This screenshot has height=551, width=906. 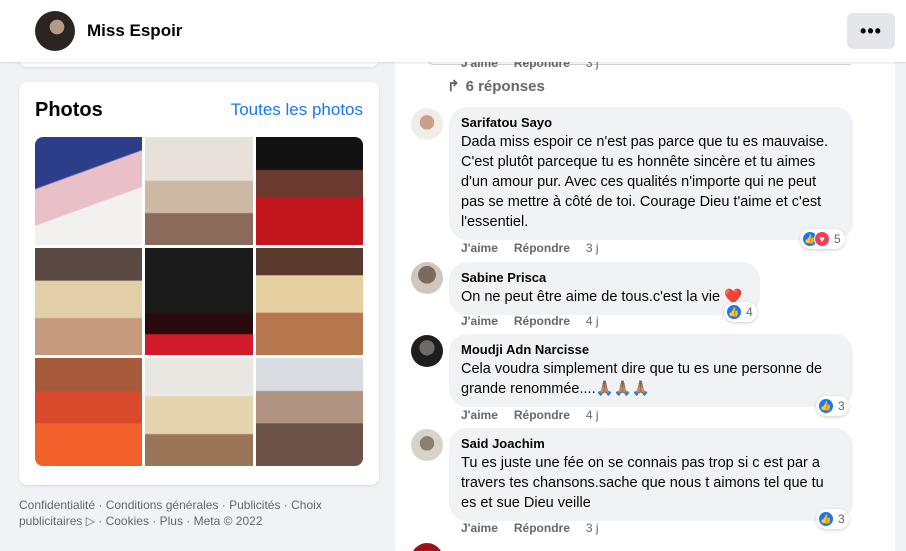 I want to click on comment-author: Sabine Prisca, so click(x=604, y=277).